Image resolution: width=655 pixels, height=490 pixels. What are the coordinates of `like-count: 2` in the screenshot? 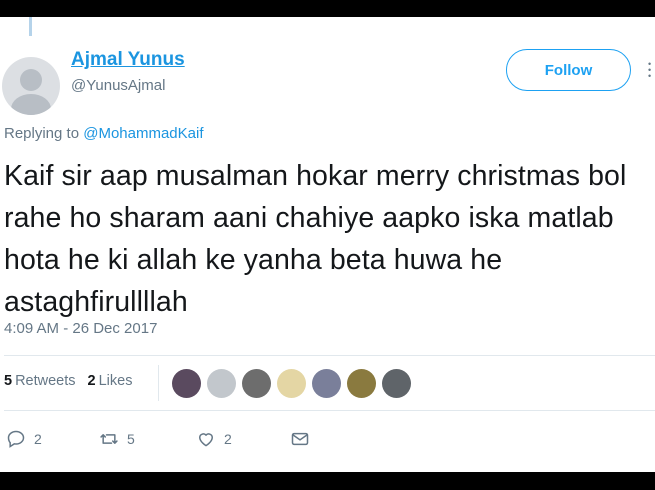 It's located at (228, 439).